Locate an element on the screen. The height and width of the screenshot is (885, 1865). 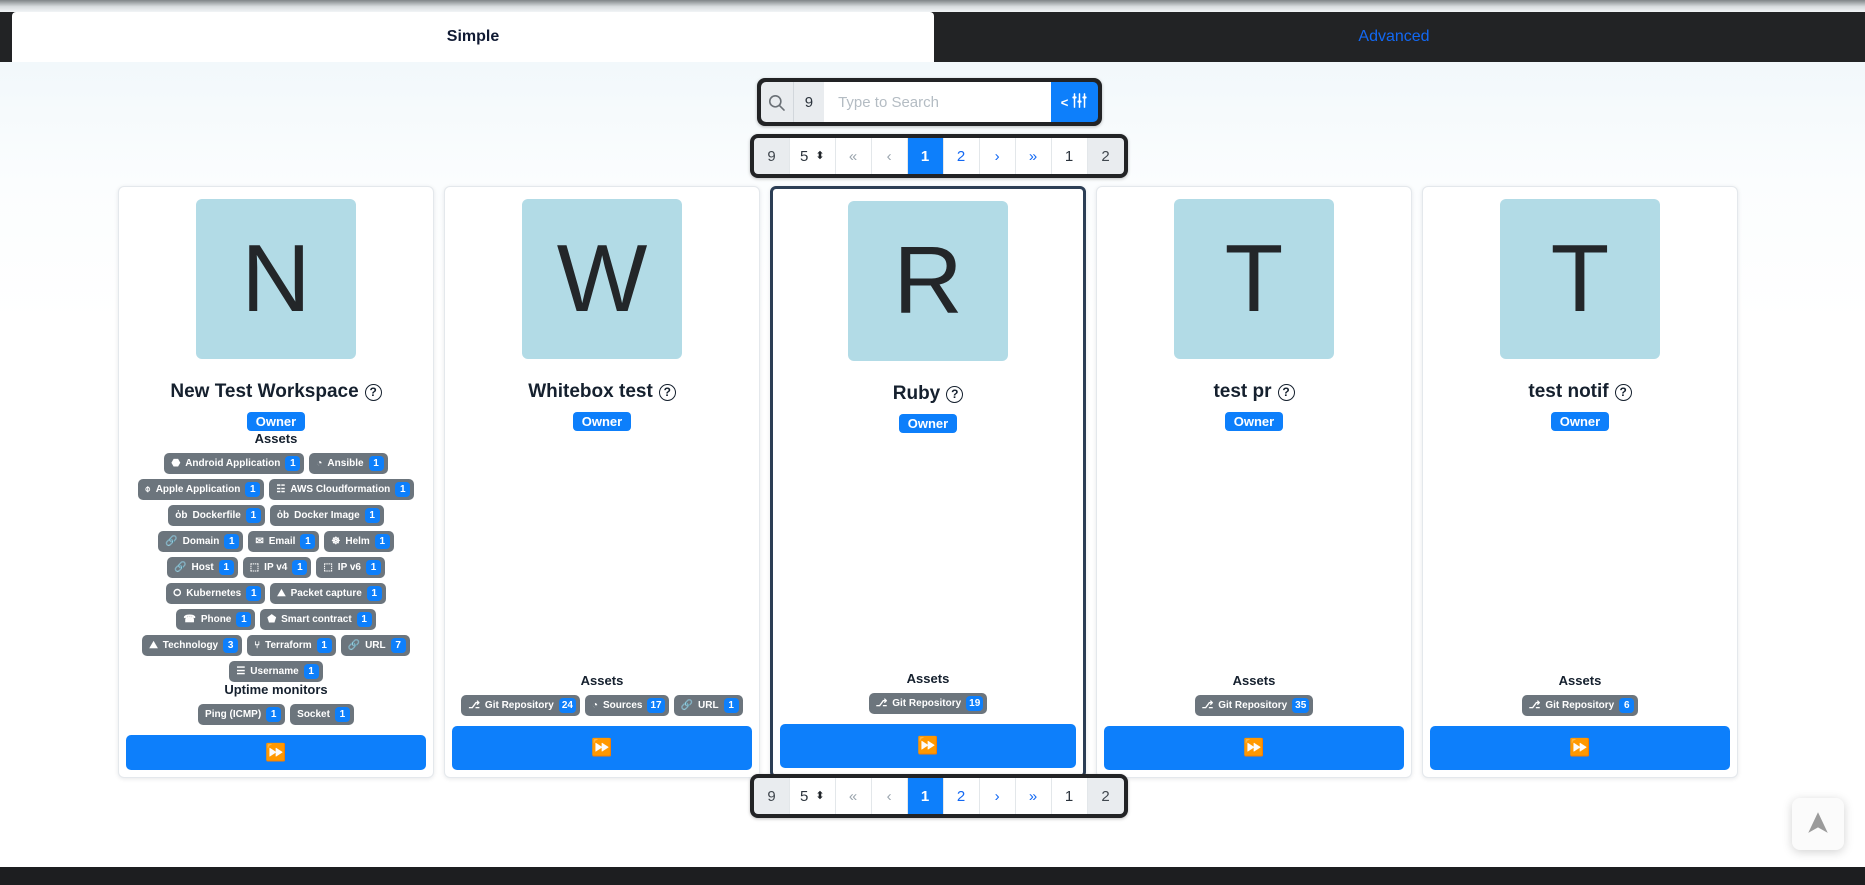
asset-tag: ⛰ Technology 3 is located at coordinates (192, 645).